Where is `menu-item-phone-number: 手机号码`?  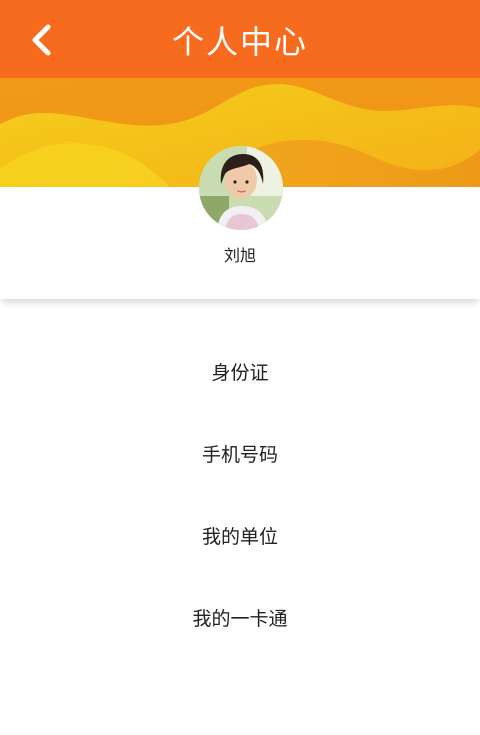 menu-item-phone-number: 手机号码 is located at coordinates (240, 453).